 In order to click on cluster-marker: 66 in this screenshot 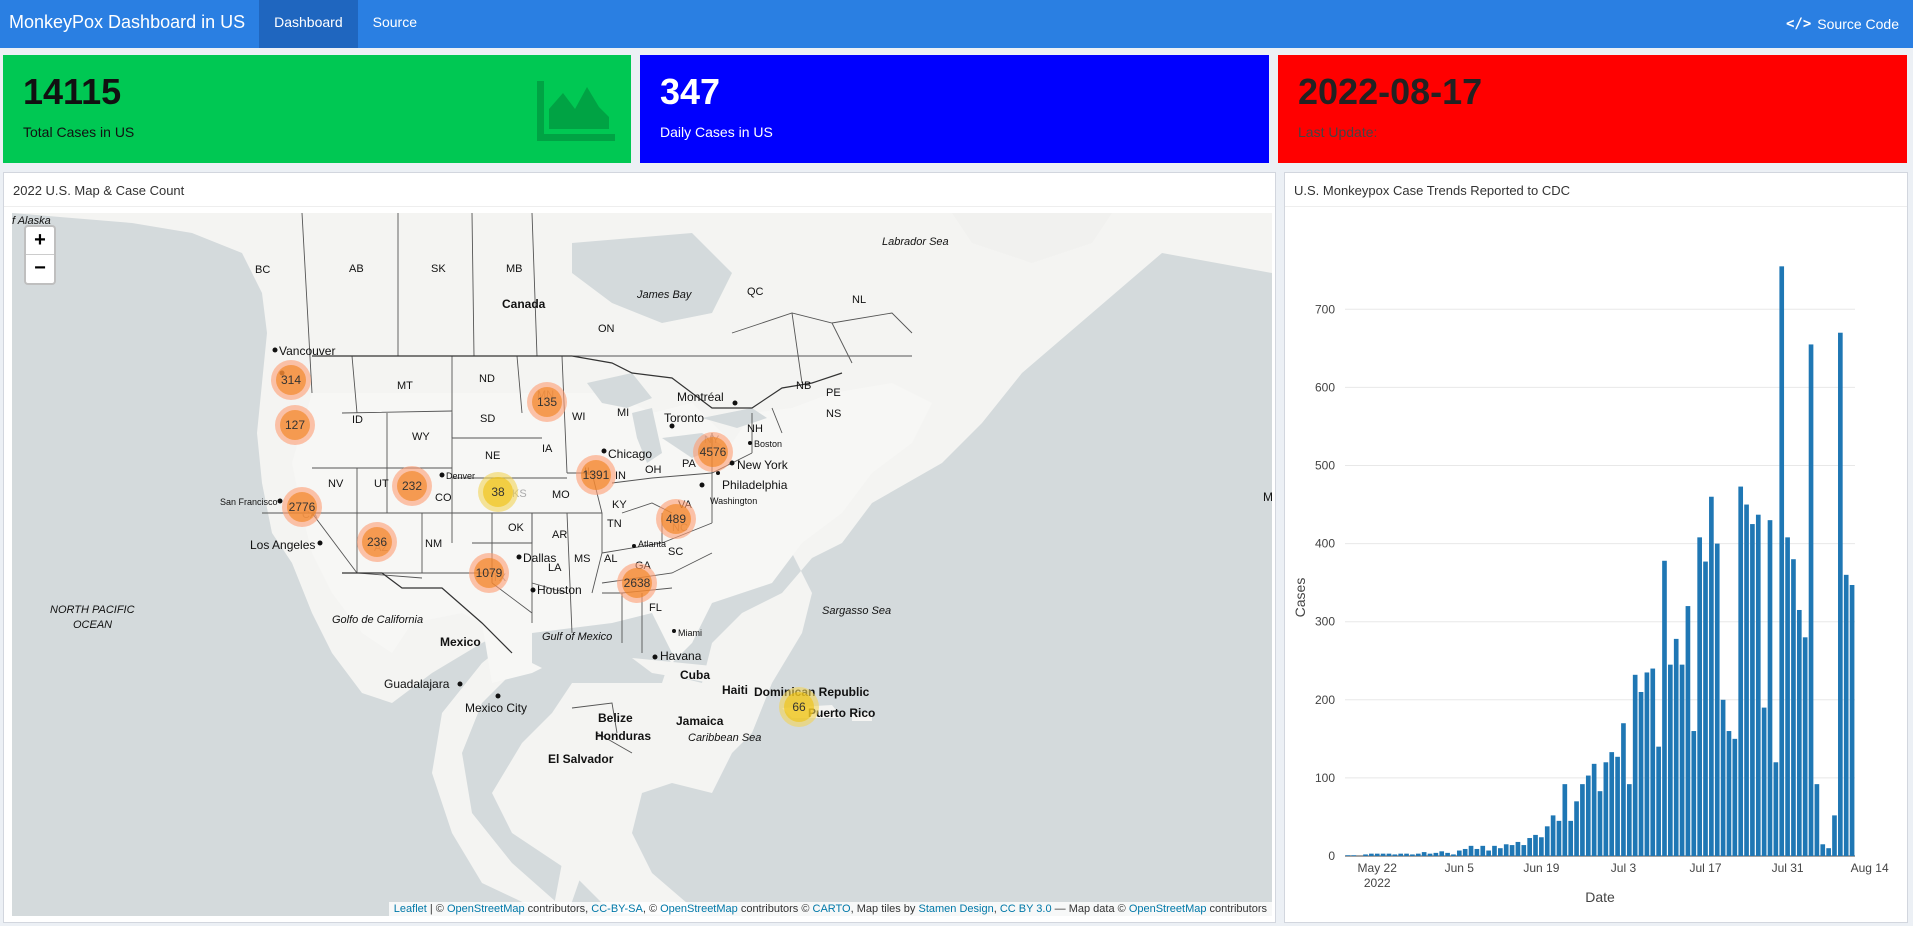, I will do `click(799, 707)`.